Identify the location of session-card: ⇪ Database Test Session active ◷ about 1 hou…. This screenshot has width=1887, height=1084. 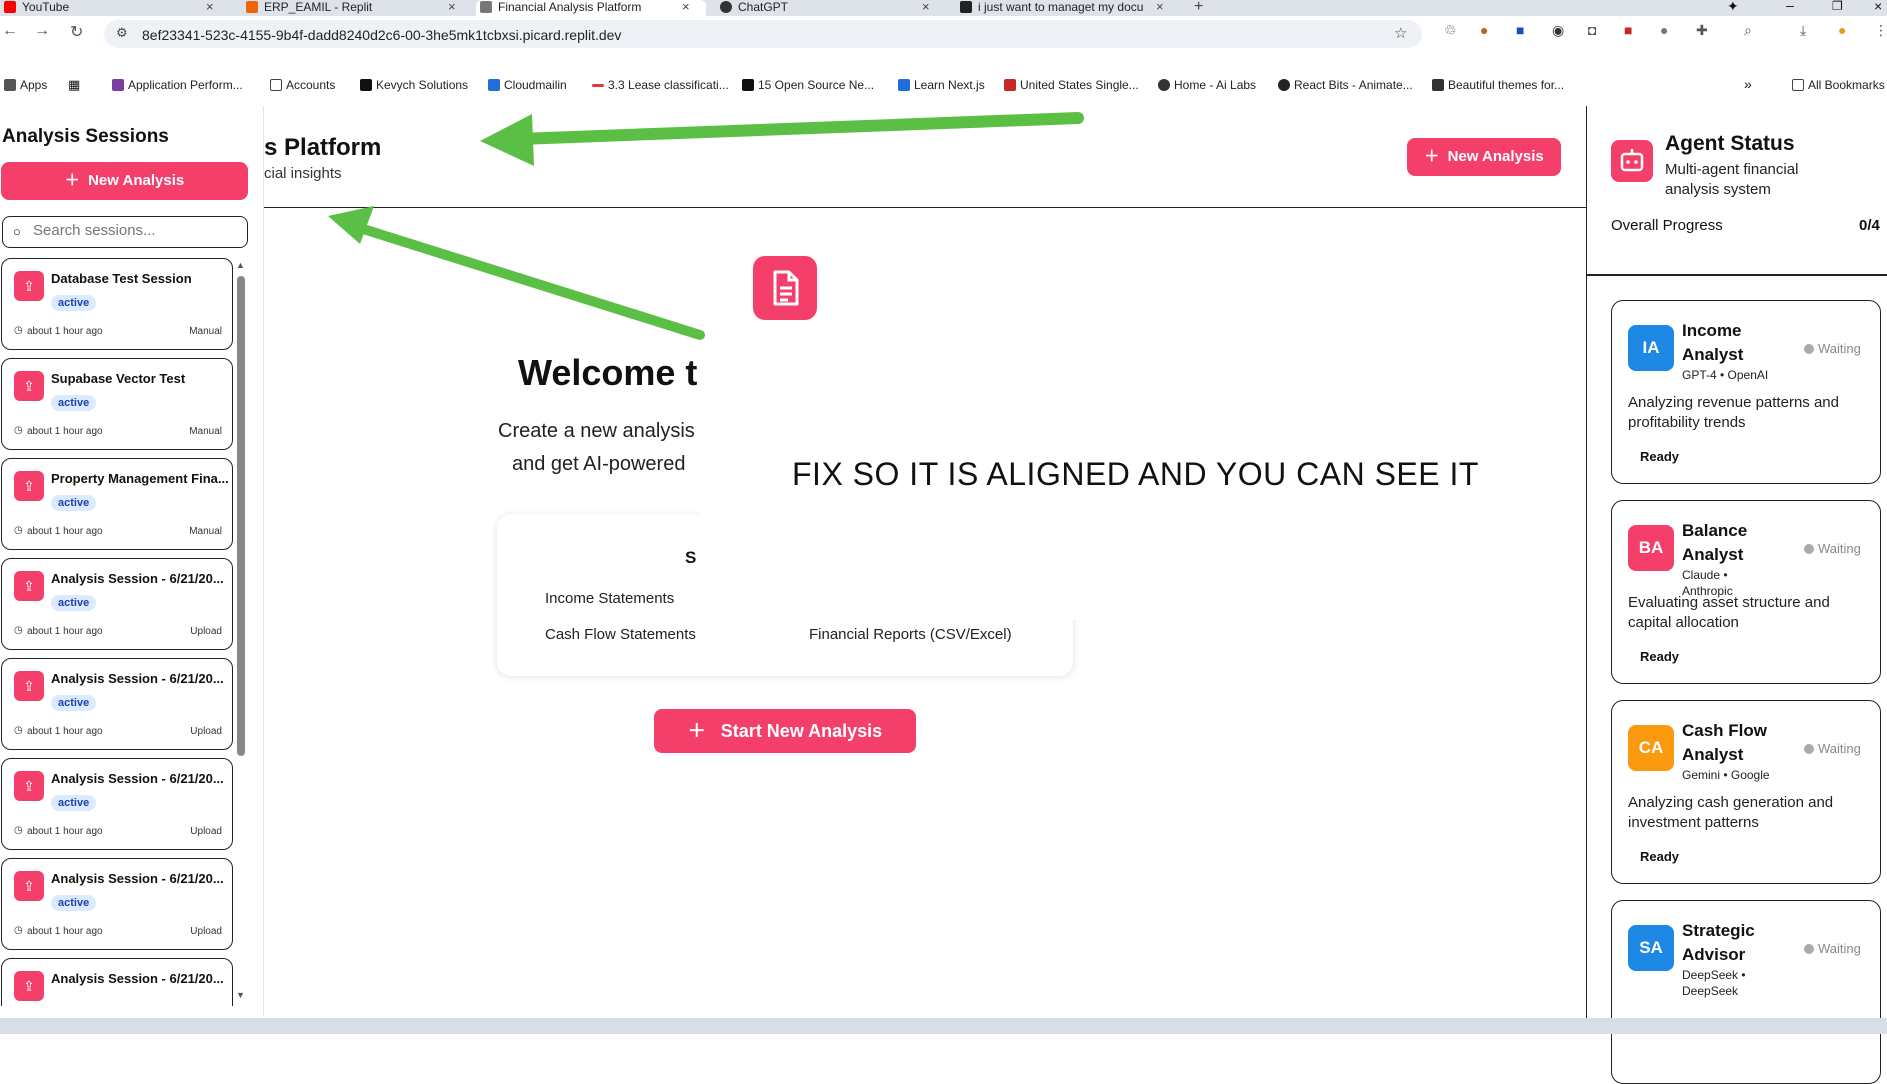
(117, 304).